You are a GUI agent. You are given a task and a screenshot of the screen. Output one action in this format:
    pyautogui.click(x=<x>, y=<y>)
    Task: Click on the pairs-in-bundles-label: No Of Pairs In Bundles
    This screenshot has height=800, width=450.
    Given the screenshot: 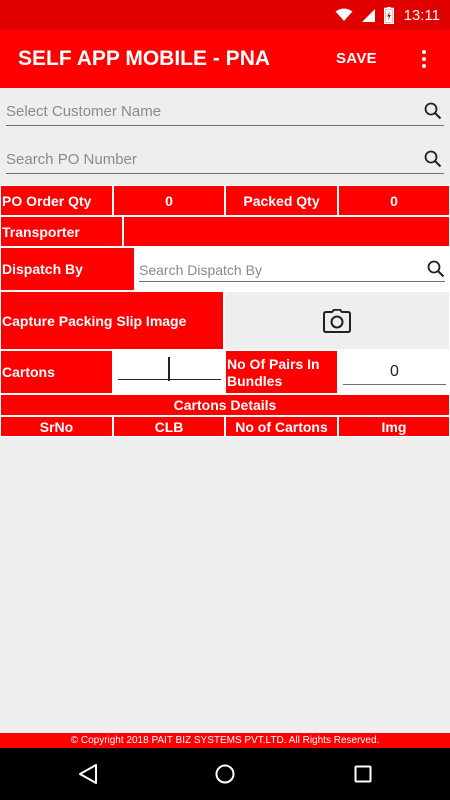 What is the action you would take?
    pyautogui.click(x=281, y=372)
    